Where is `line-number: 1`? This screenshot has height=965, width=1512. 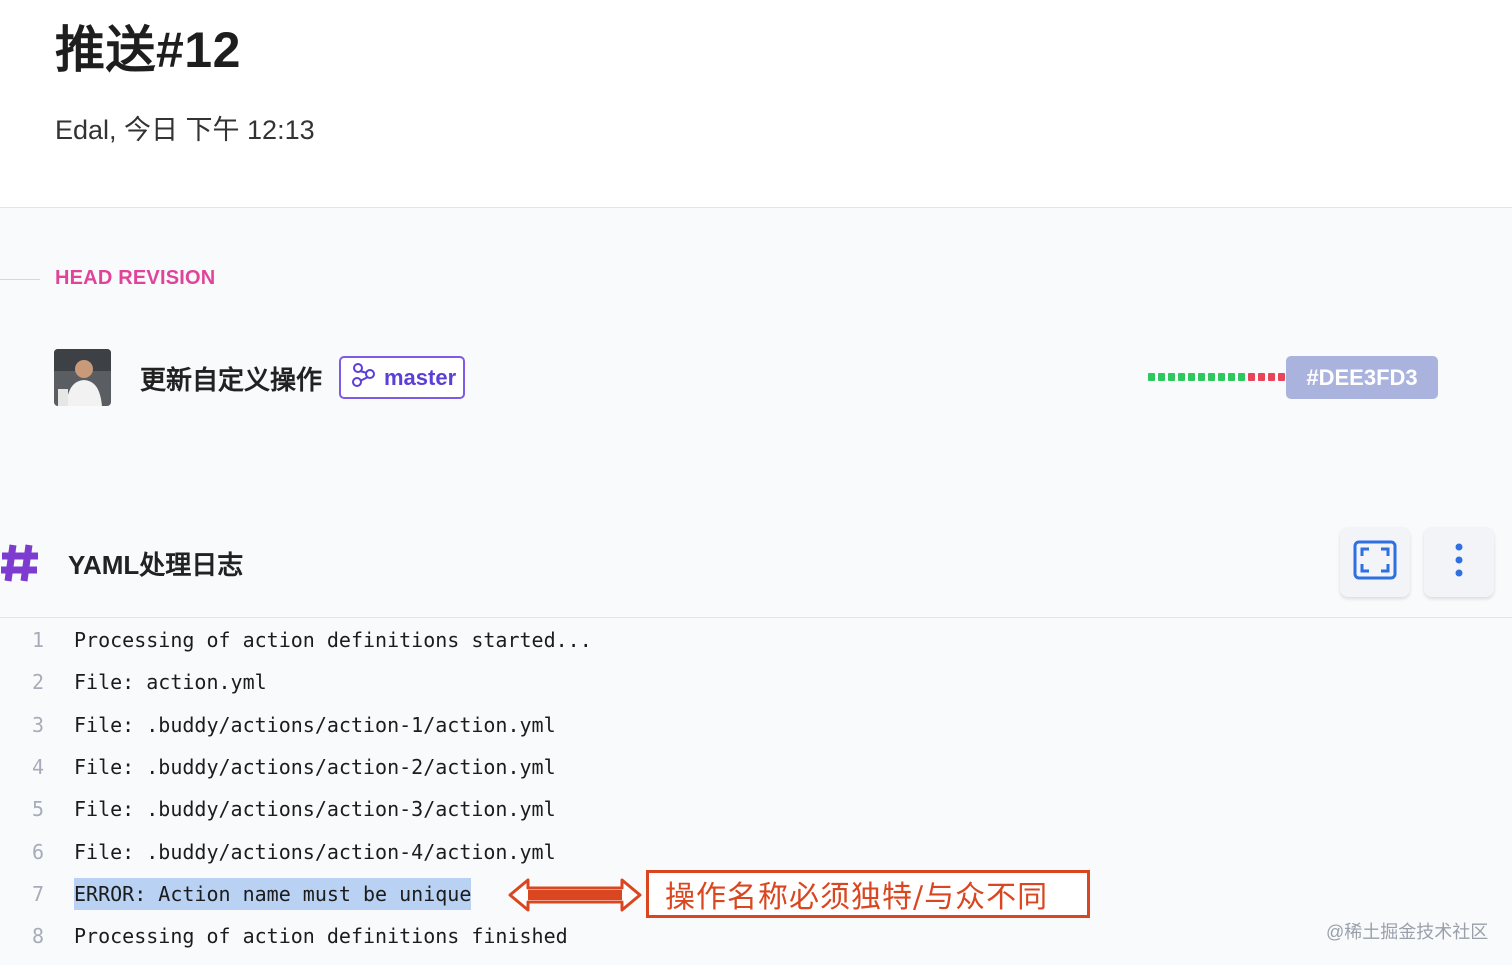 line-number: 1 is located at coordinates (37, 640).